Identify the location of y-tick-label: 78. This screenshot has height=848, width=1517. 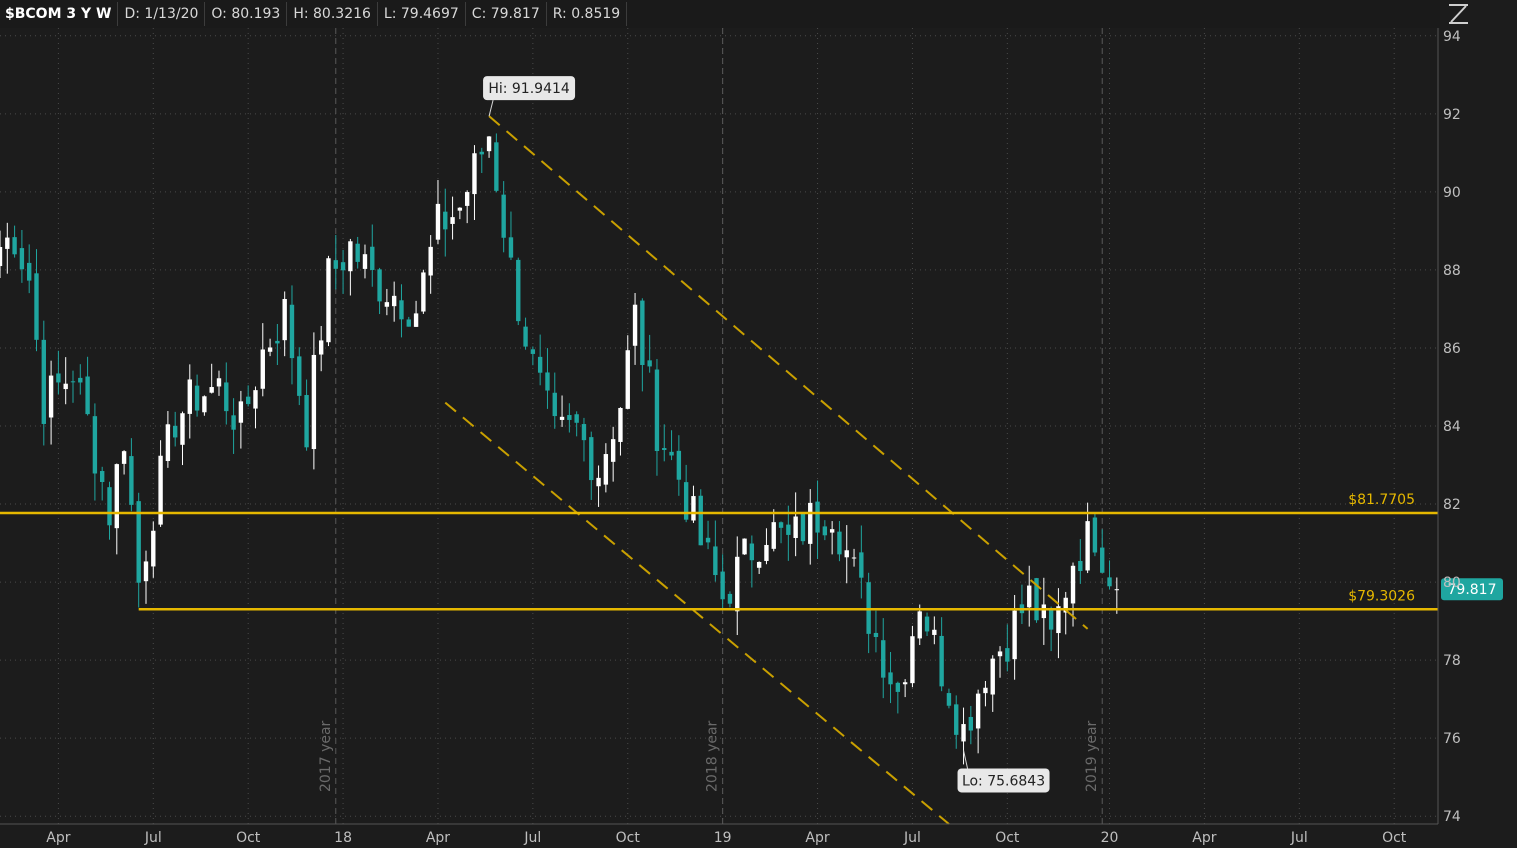
(1452, 661).